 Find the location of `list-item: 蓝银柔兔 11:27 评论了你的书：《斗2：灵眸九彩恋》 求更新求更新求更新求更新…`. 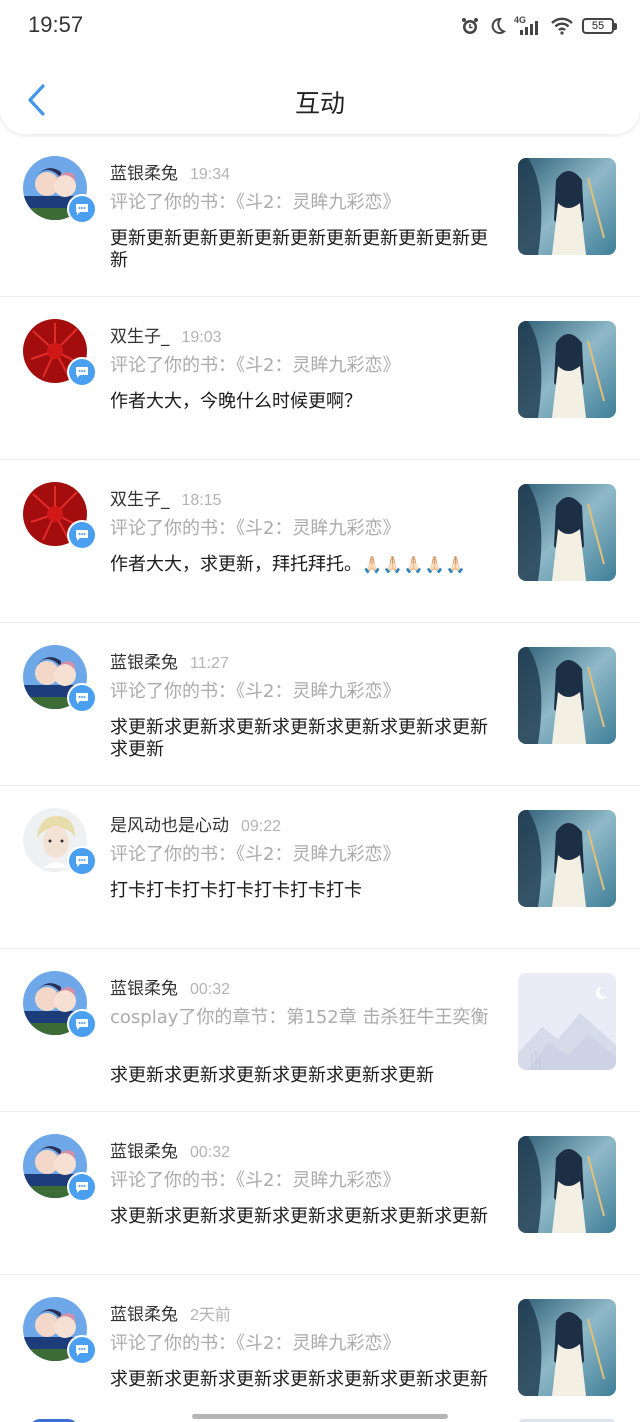

list-item: 蓝银柔兔 11:27 评论了你的书：《斗2：灵眸九彩恋》 求更新求更新求更新求更新… is located at coordinates (320, 704).